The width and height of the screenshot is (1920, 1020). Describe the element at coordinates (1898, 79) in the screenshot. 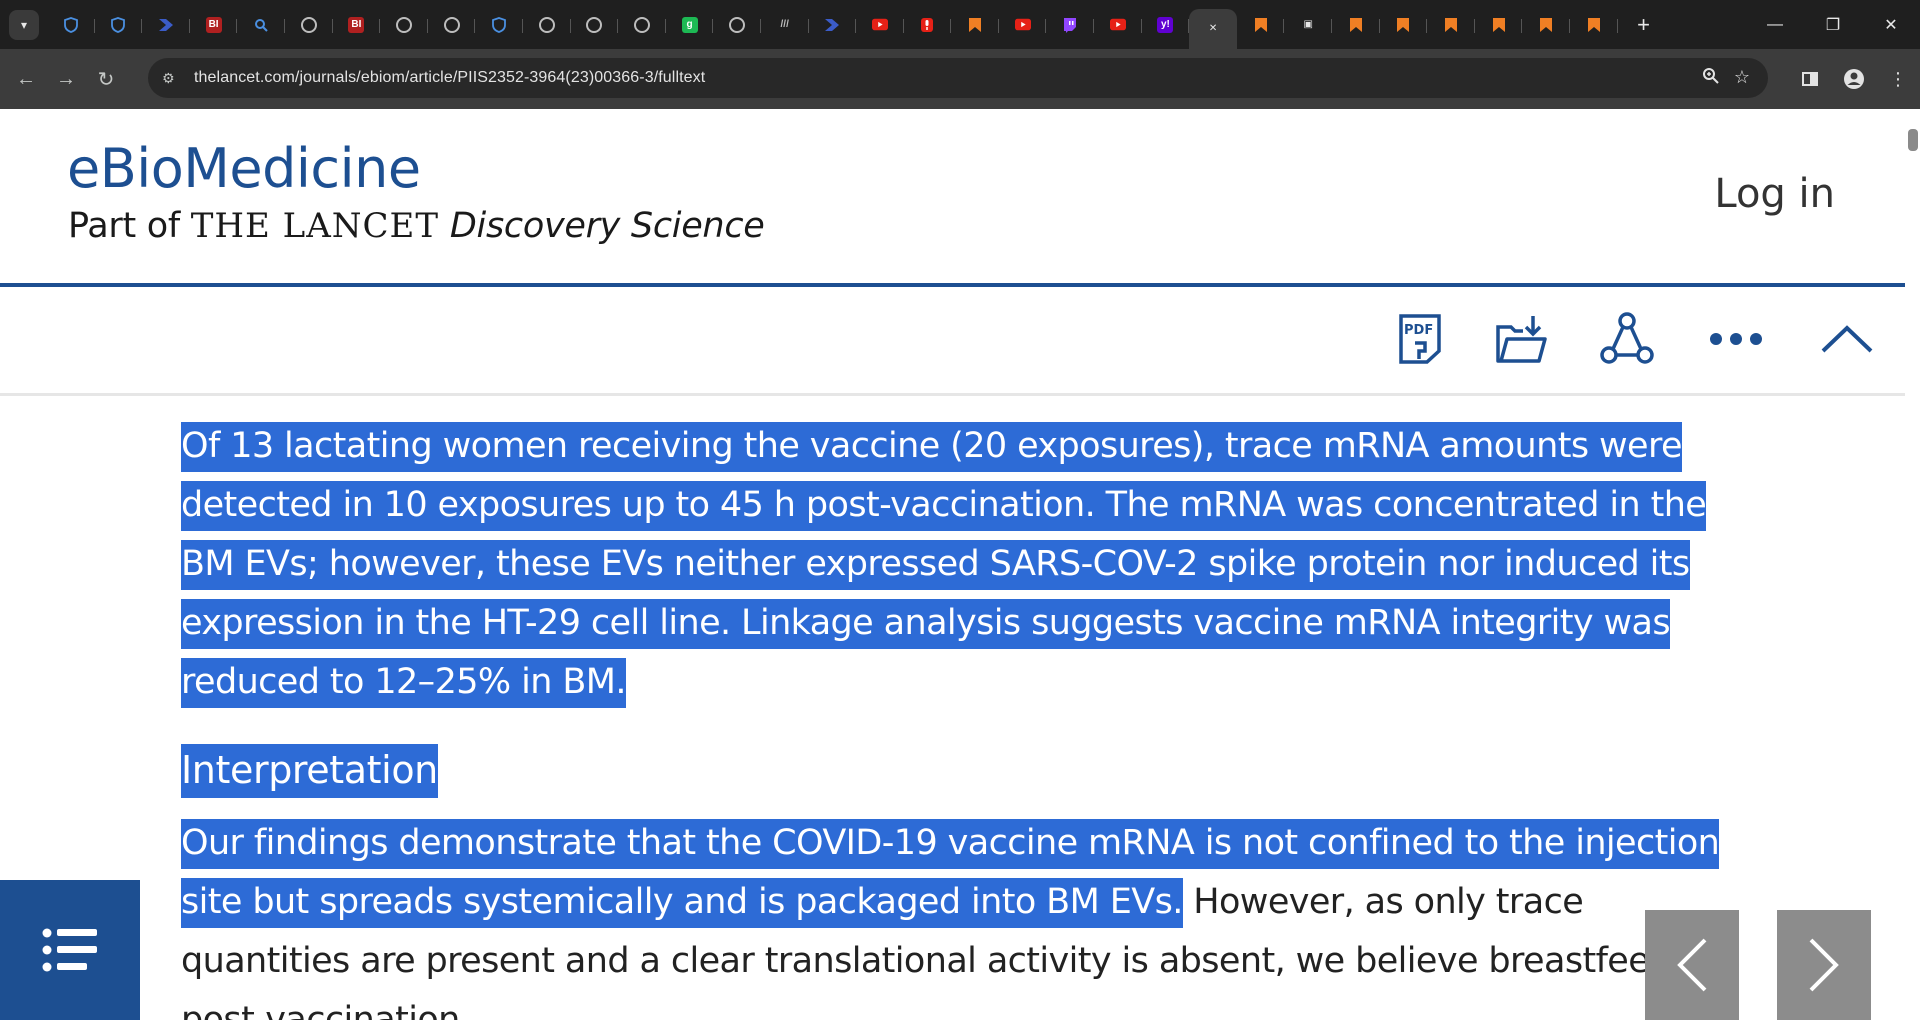

I see `menu-kebab-icon: ⋮` at that location.